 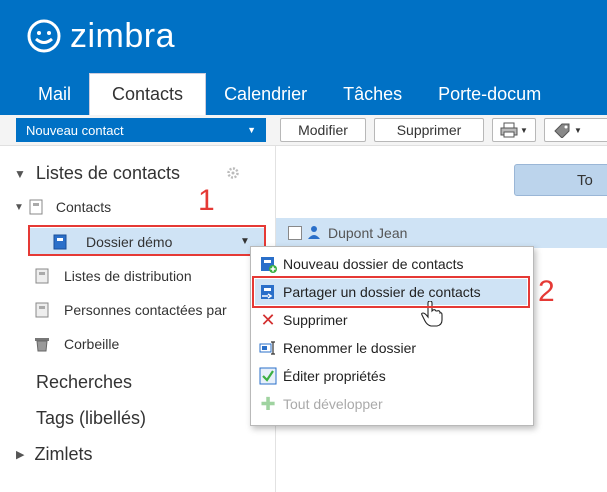 I want to click on edit-properties-icon, so click(x=268, y=376).